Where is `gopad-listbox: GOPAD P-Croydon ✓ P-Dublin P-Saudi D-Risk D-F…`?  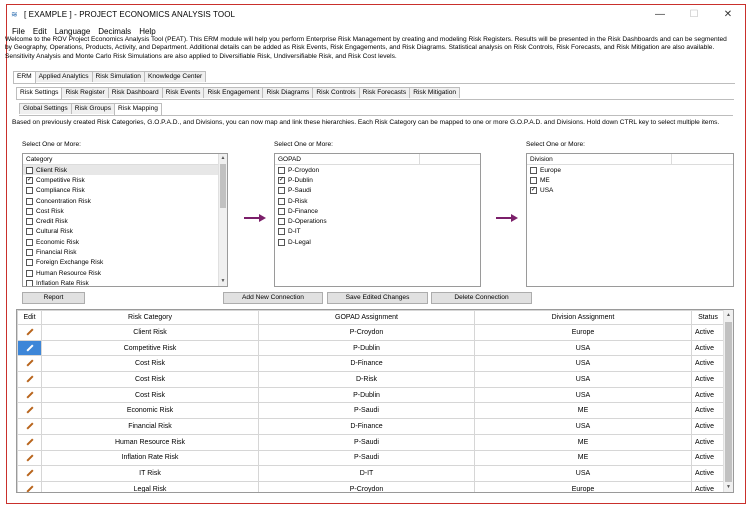
gopad-listbox: GOPAD P-Croydon ✓ P-Dublin P-Saudi D-Risk D-F… is located at coordinates (377, 220).